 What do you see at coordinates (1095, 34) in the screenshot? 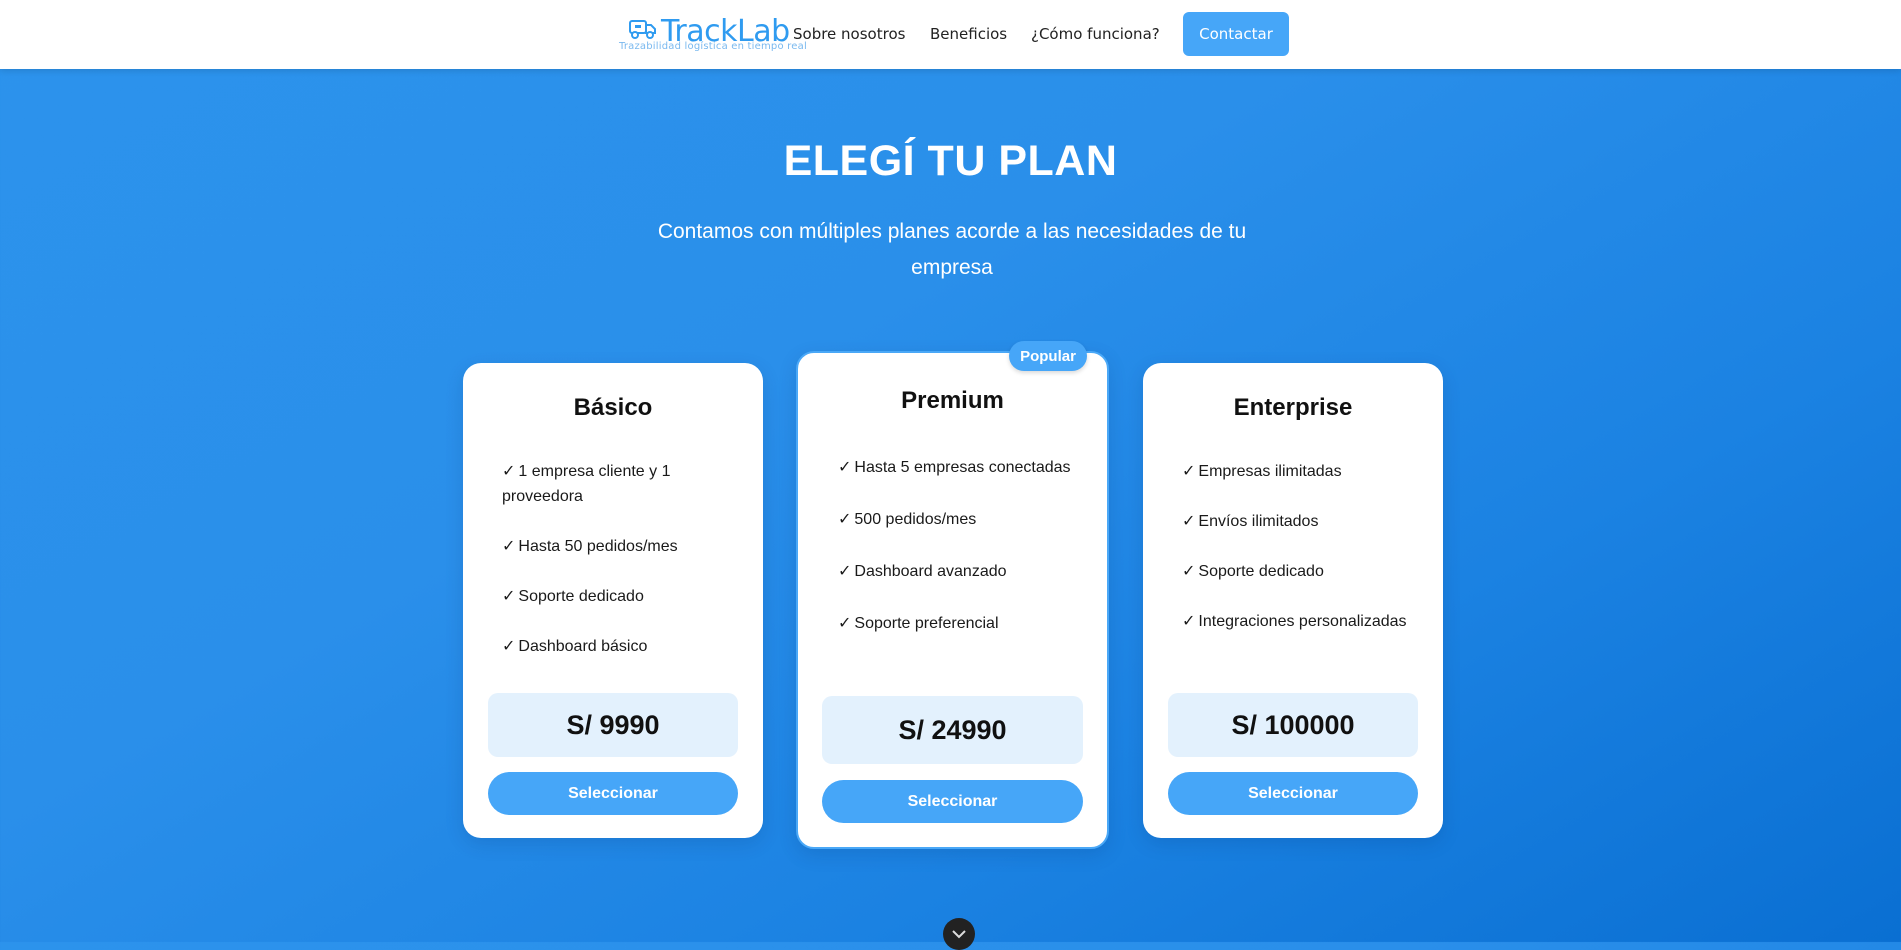
I see `nav-link-how-it-works: ¿Cómo funciona?` at bounding box center [1095, 34].